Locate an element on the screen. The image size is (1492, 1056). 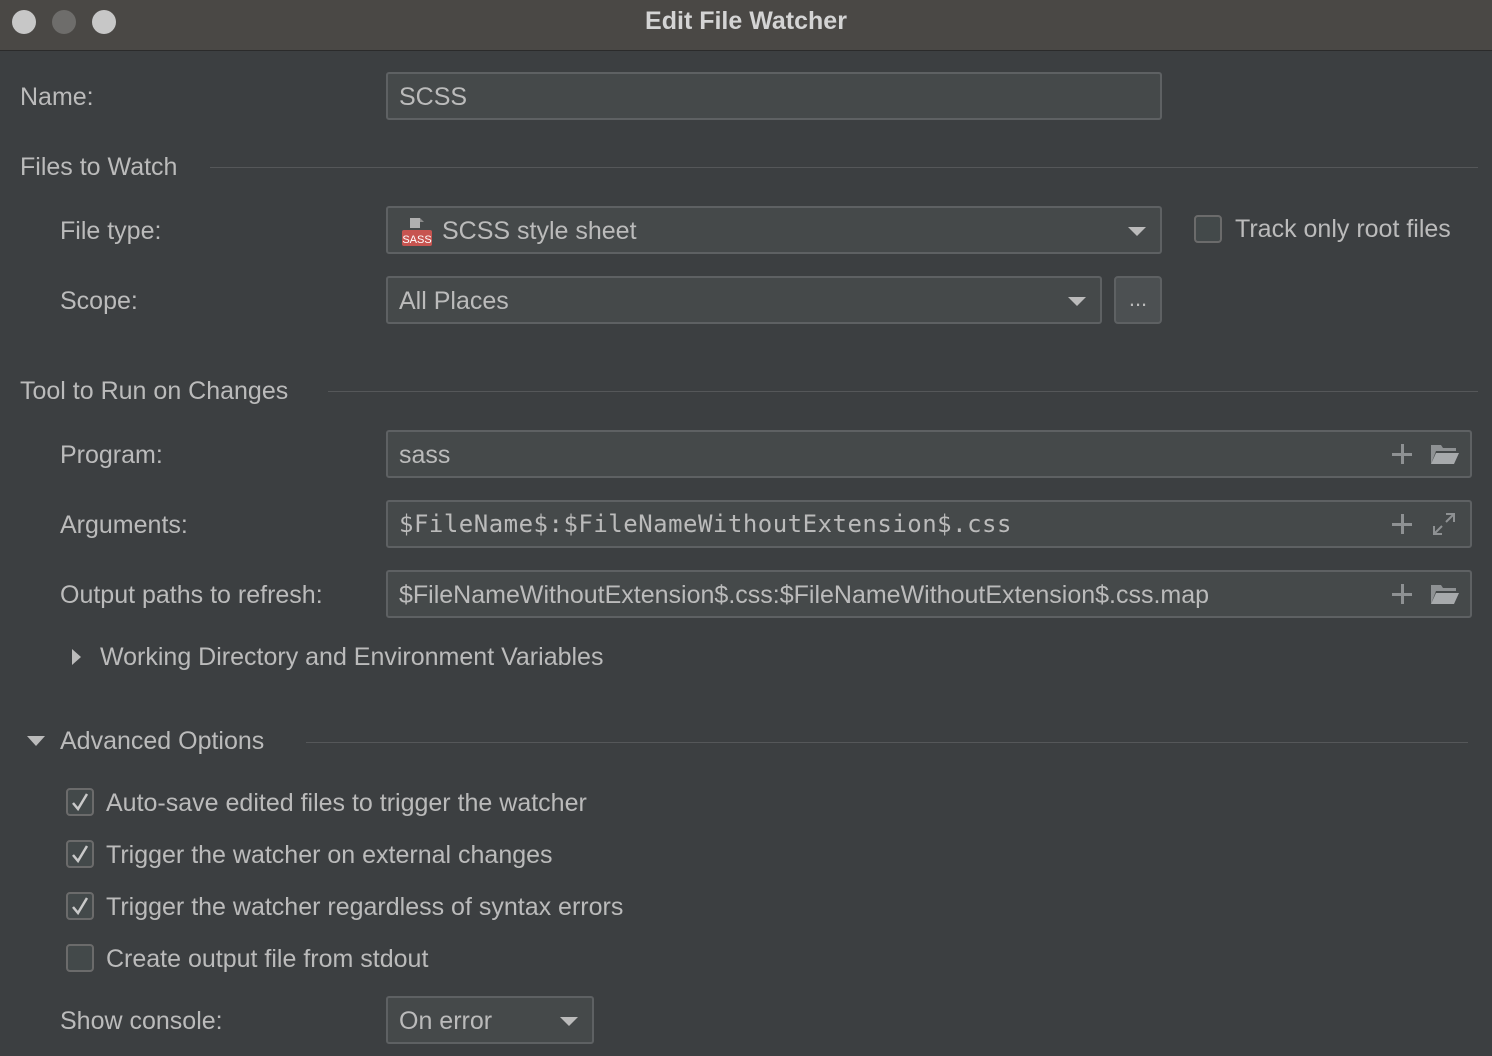
show-console-dropdown: On error is located at coordinates (490, 1020).